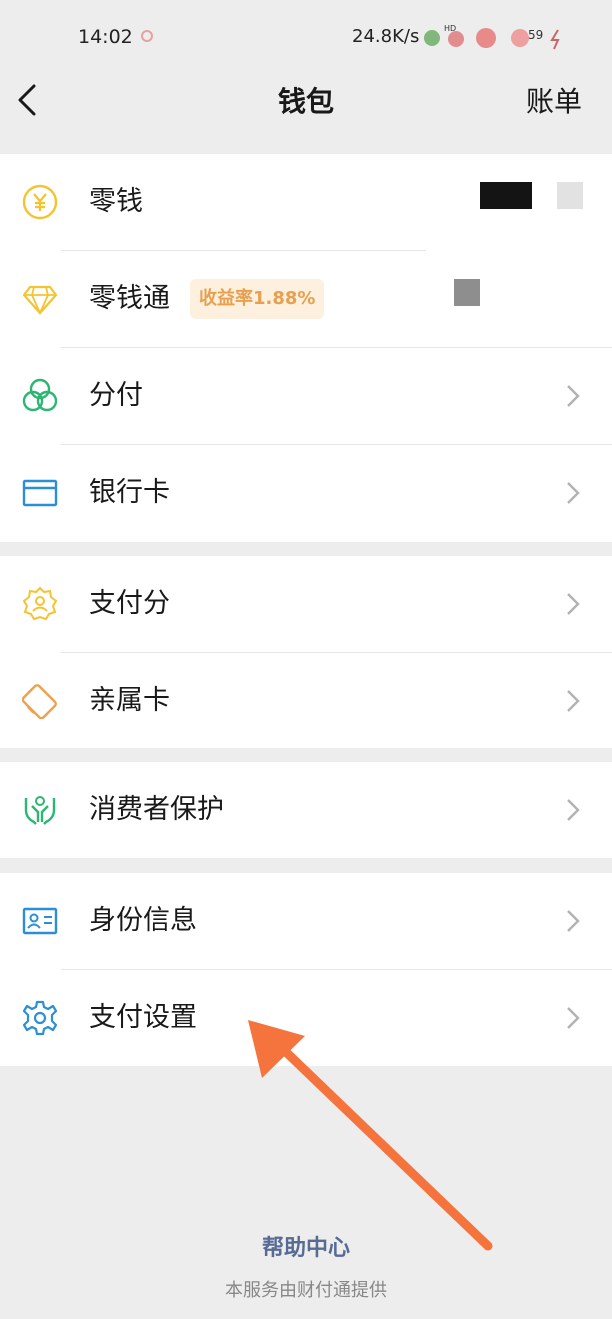 This screenshot has height=1319, width=612. Describe the element at coordinates (386, 36) in the screenshot. I see `status-net-speed: 24.8K/s` at that location.